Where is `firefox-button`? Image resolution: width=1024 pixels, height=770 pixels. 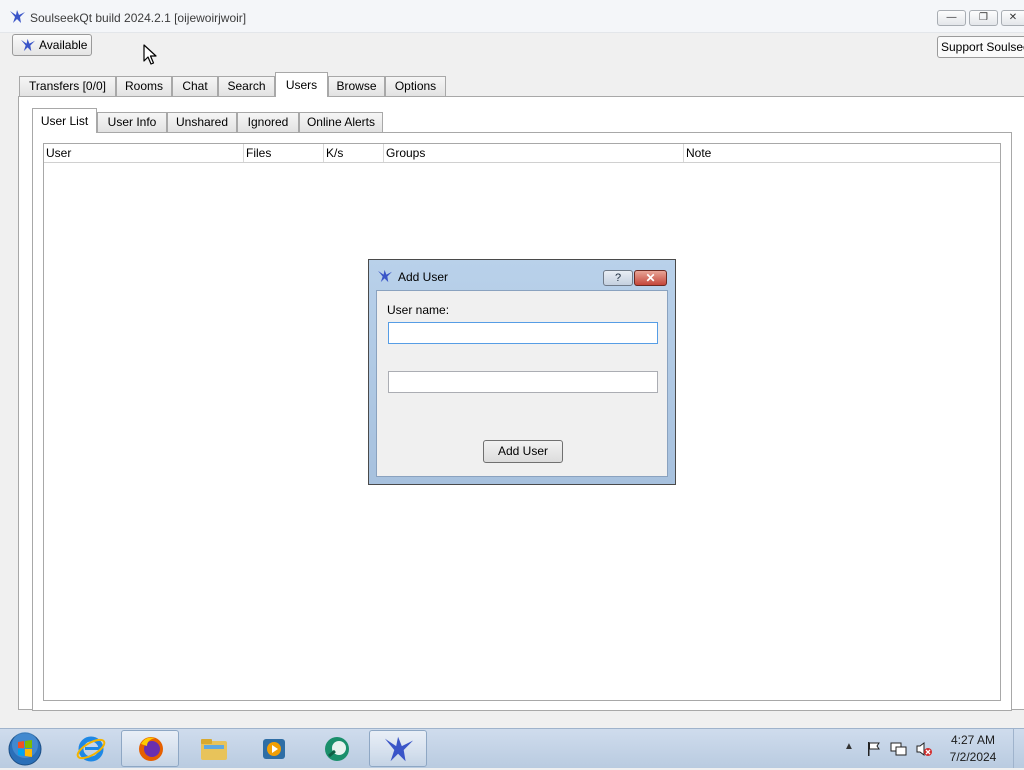 firefox-button is located at coordinates (150, 748).